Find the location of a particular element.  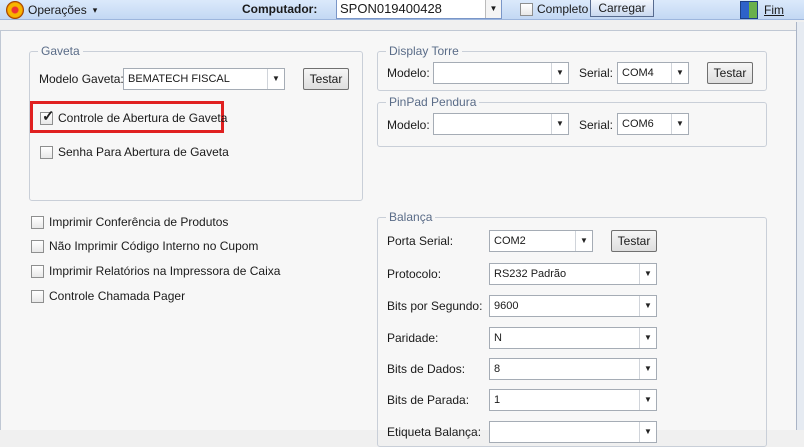

display-serial-select: COM4 ▼ is located at coordinates (653, 73).